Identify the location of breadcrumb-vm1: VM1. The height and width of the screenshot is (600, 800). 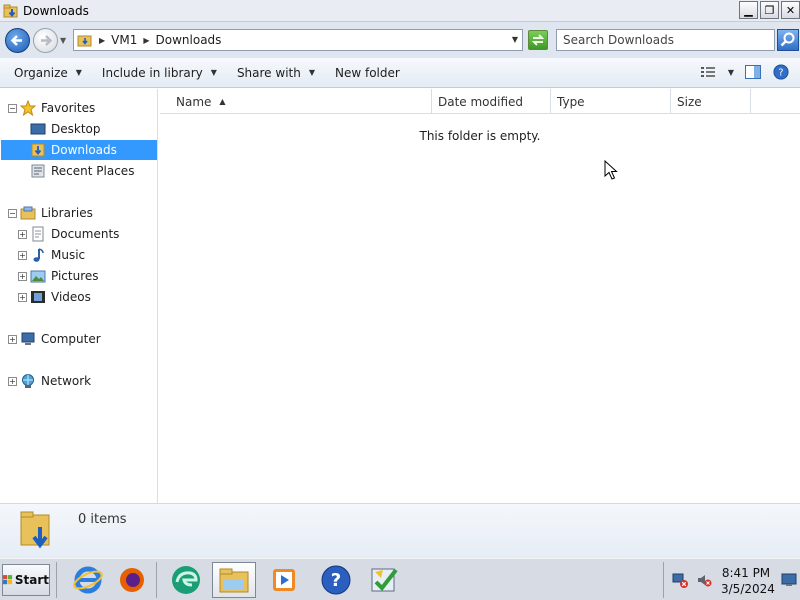
(124, 40).